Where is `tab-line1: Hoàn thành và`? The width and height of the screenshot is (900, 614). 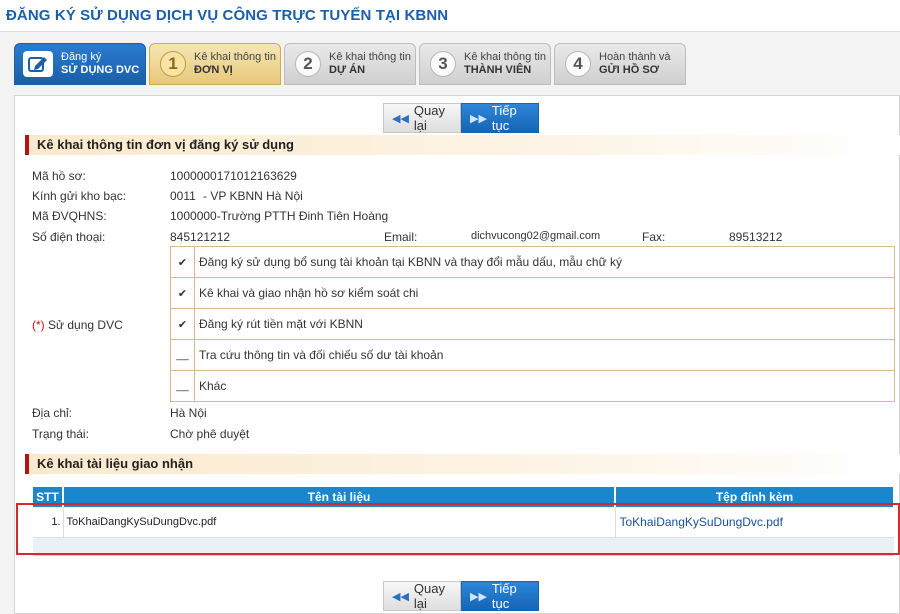 tab-line1: Hoàn thành và is located at coordinates (635, 57).